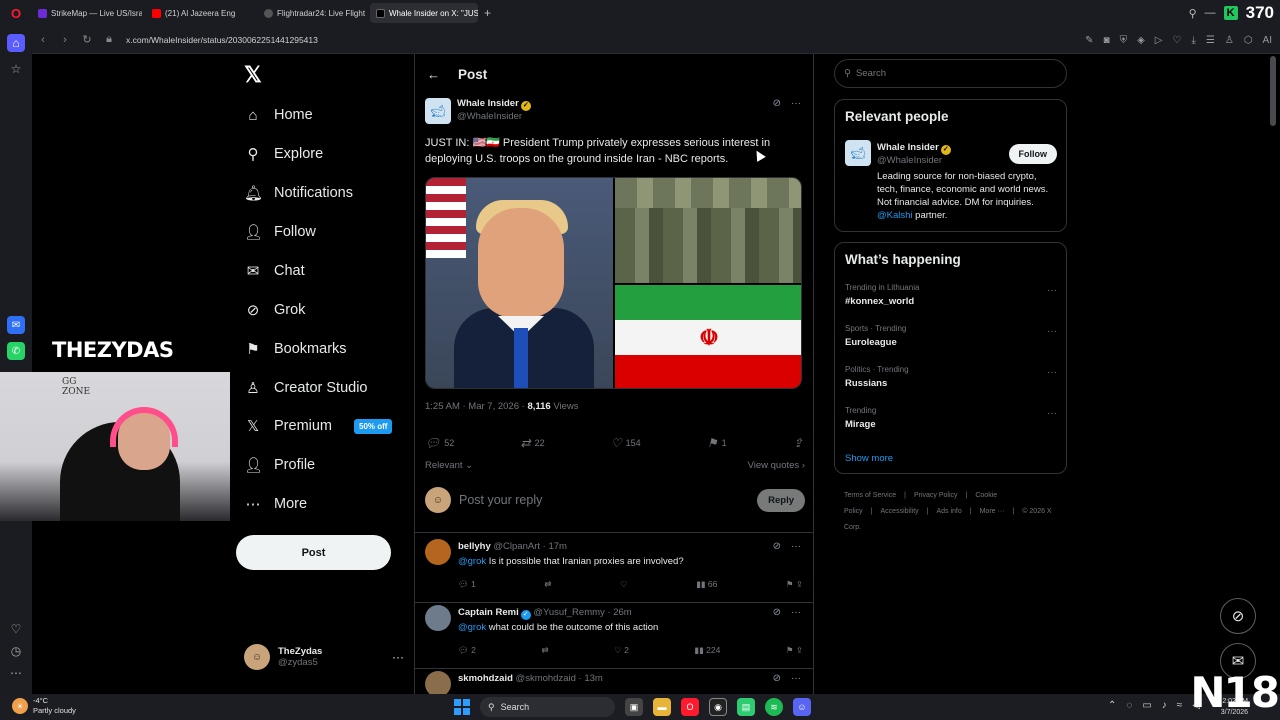  Describe the element at coordinates (1193, 40) in the screenshot. I see `download-icon: ⤓` at that location.